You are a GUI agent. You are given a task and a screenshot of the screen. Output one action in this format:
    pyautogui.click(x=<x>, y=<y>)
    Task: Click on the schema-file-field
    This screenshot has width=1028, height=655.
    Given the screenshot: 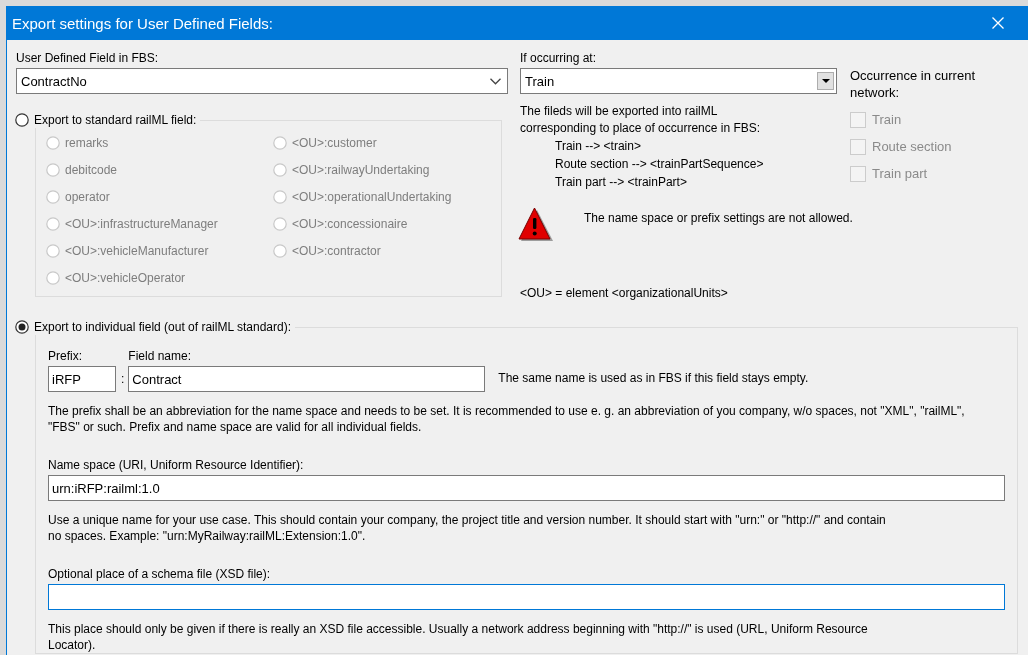 What is the action you would take?
    pyautogui.click(x=526, y=597)
    